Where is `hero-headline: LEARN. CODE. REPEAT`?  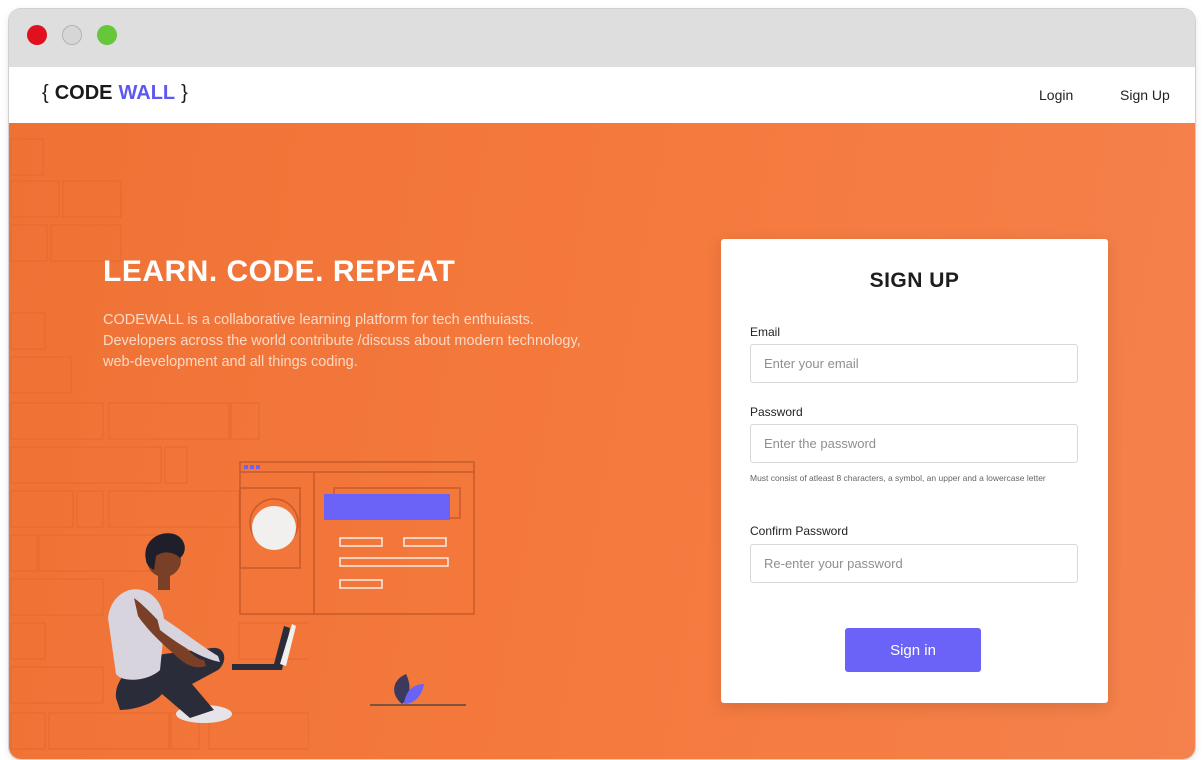 hero-headline: LEARN. CODE. REPEAT is located at coordinates (279, 271).